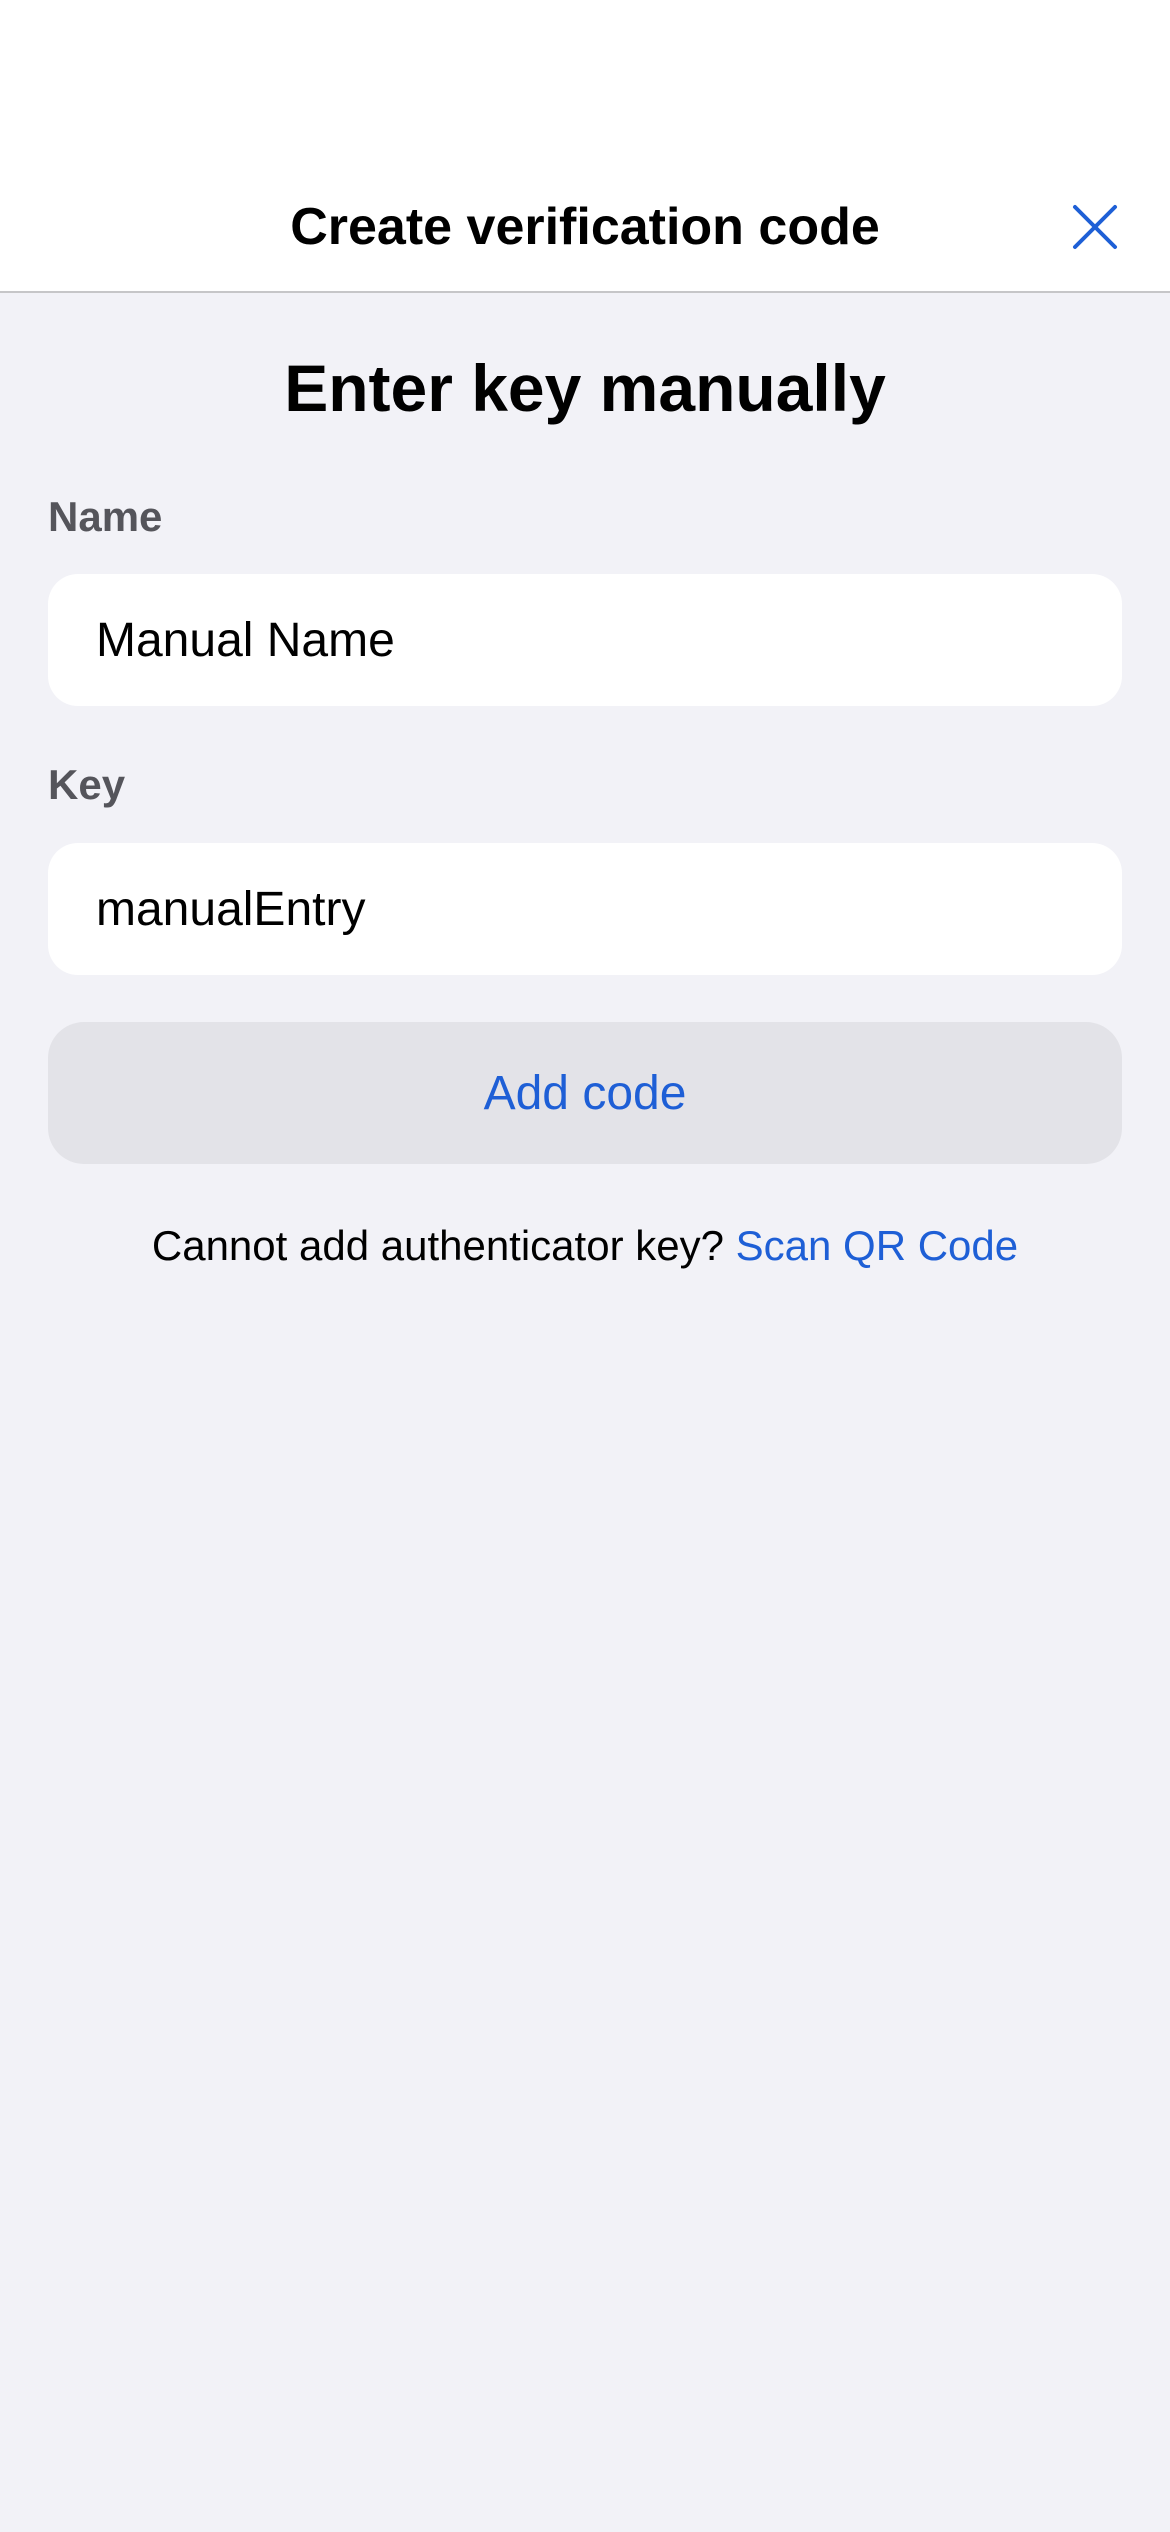  I want to click on key-field, so click(585, 909).